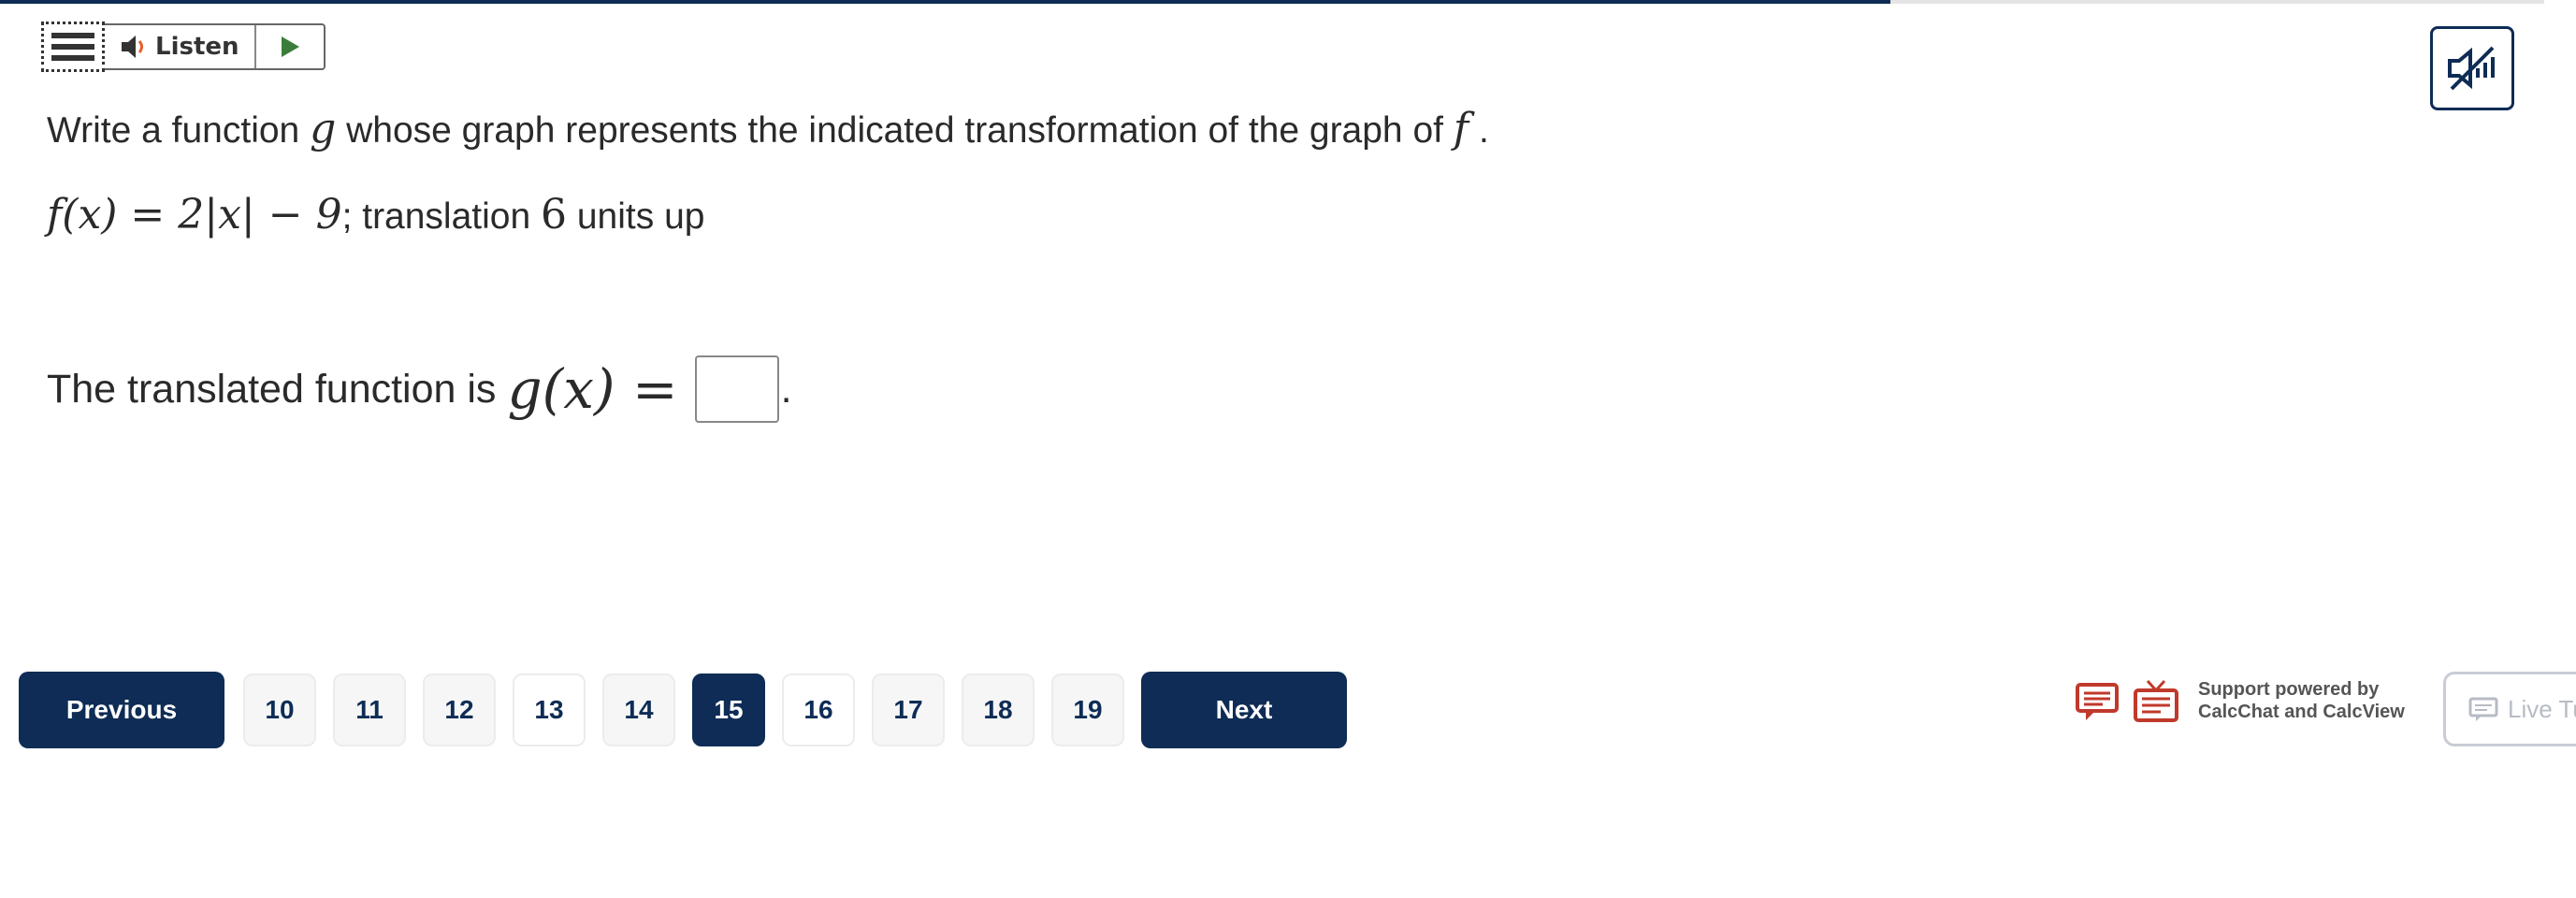 The height and width of the screenshot is (898, 2576). Describe the element at coordinates (554, 215) in the screenshot. I see `translation-amount: 6` at that location.